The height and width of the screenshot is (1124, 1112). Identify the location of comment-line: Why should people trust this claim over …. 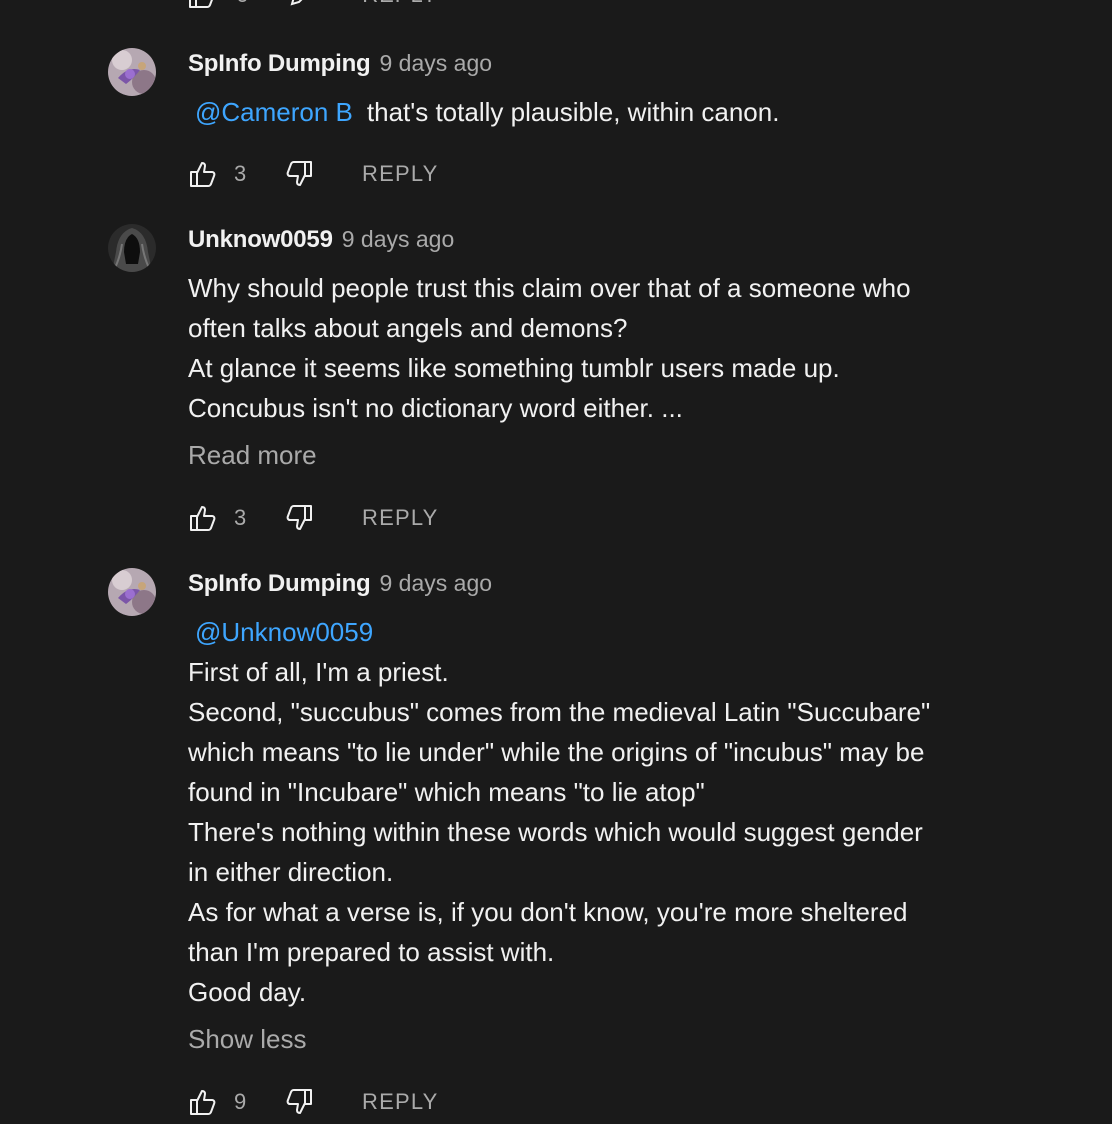
(549, 288).